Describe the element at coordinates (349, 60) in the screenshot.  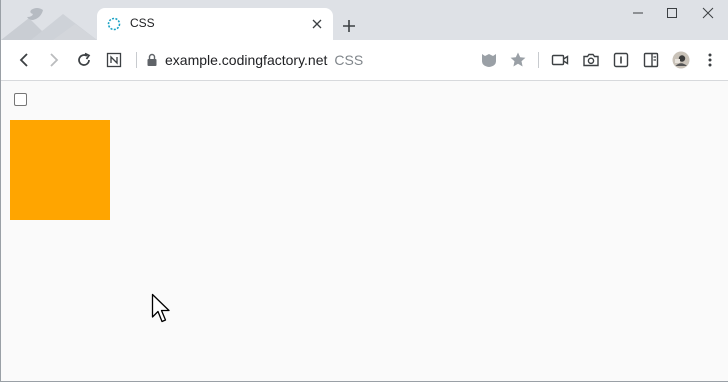
I see `url-page-title: CSS` at that location.